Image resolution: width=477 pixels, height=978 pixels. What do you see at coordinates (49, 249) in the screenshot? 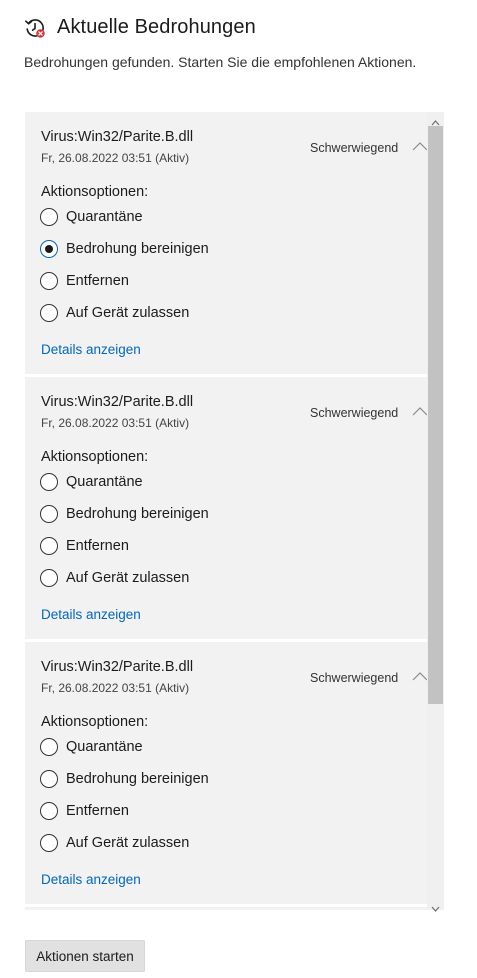
I see `radio-button-selected` at bounding box center [49, 249].